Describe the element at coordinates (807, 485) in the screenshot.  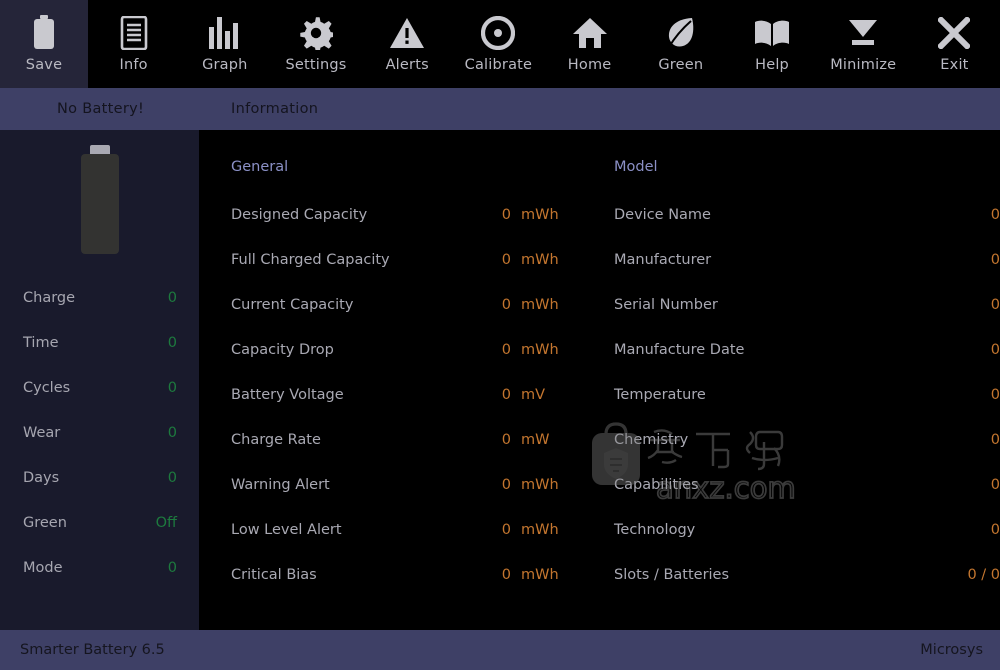
I see `data-row: Capabilities 0` at that location.